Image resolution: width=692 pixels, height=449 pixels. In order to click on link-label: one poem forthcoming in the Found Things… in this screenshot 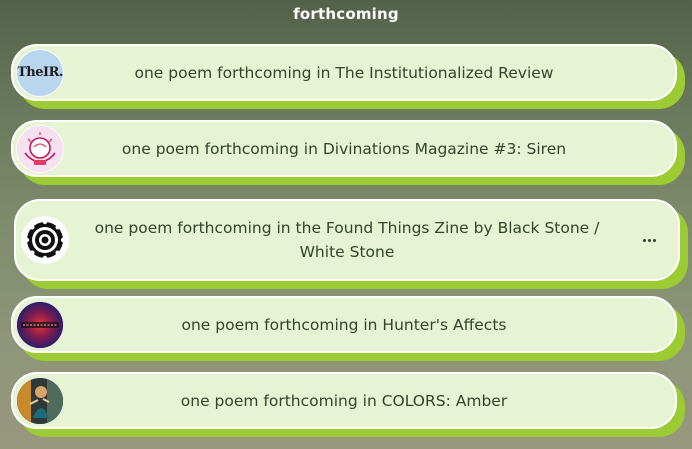, I will do `click(347, 240)`.